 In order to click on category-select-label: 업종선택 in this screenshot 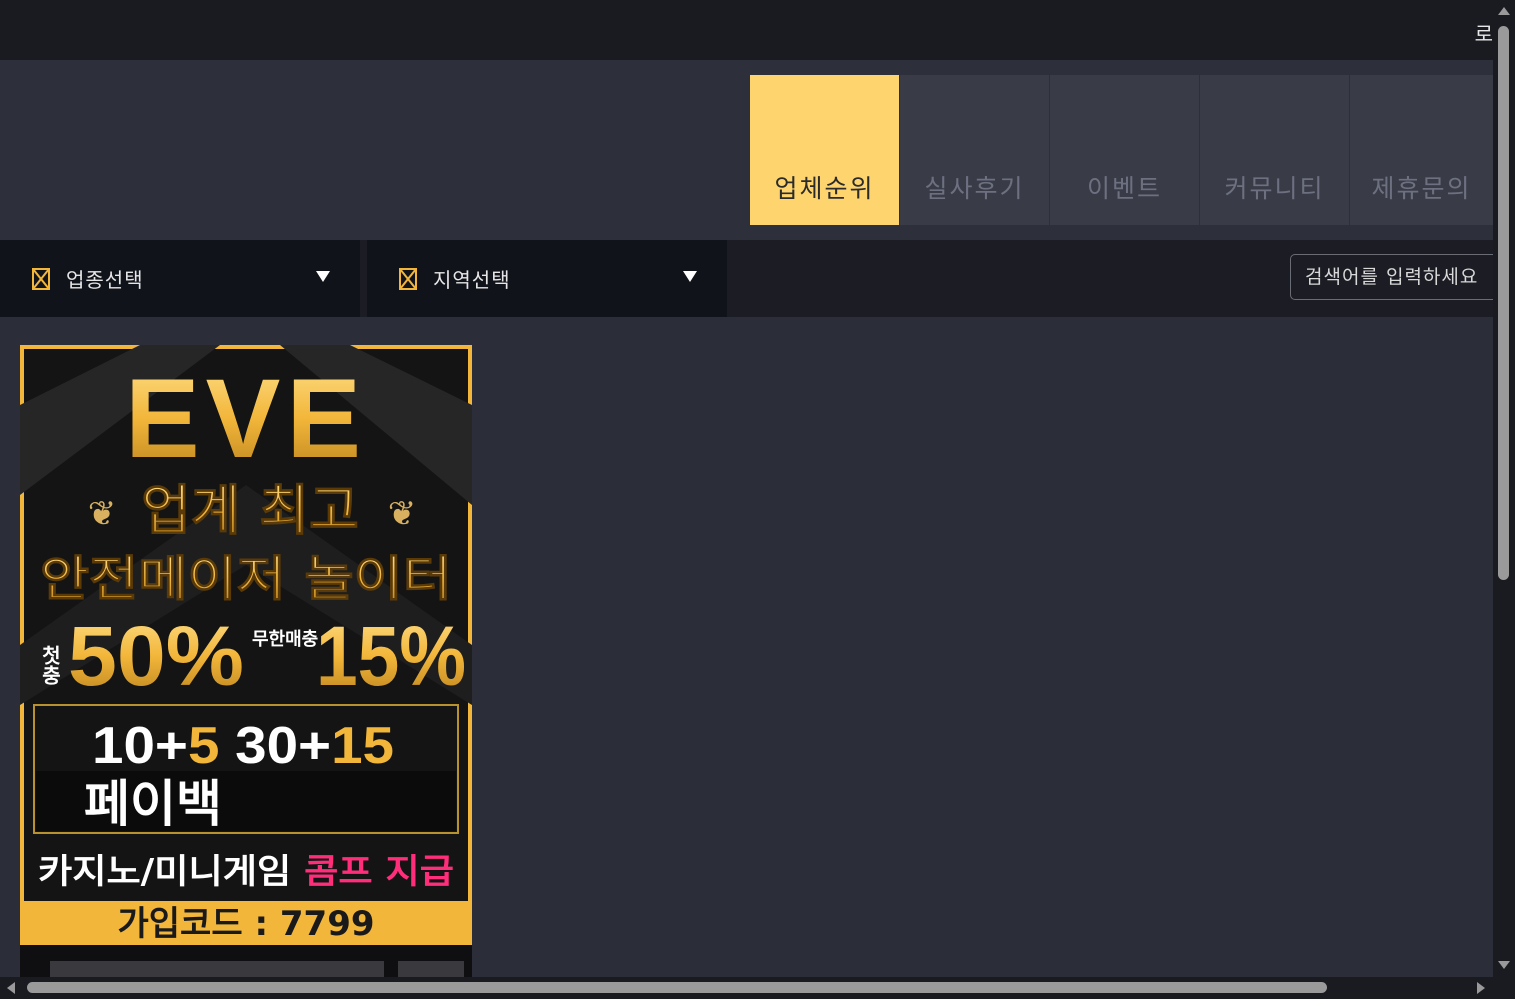, I will do `click(105, 280)`.